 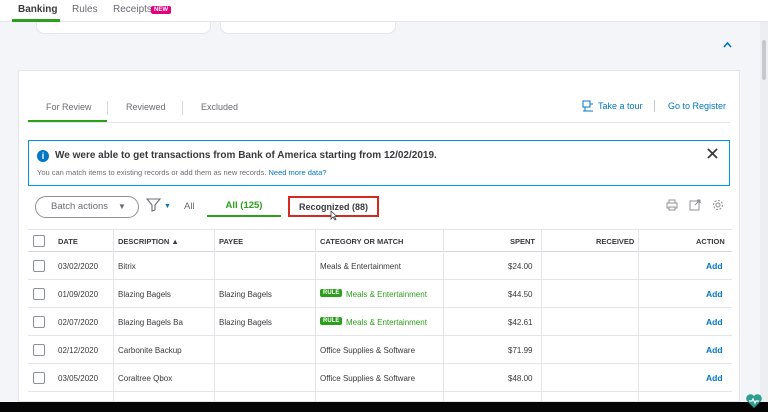 I want to click on tour-icon, so click(x=588, y=108).